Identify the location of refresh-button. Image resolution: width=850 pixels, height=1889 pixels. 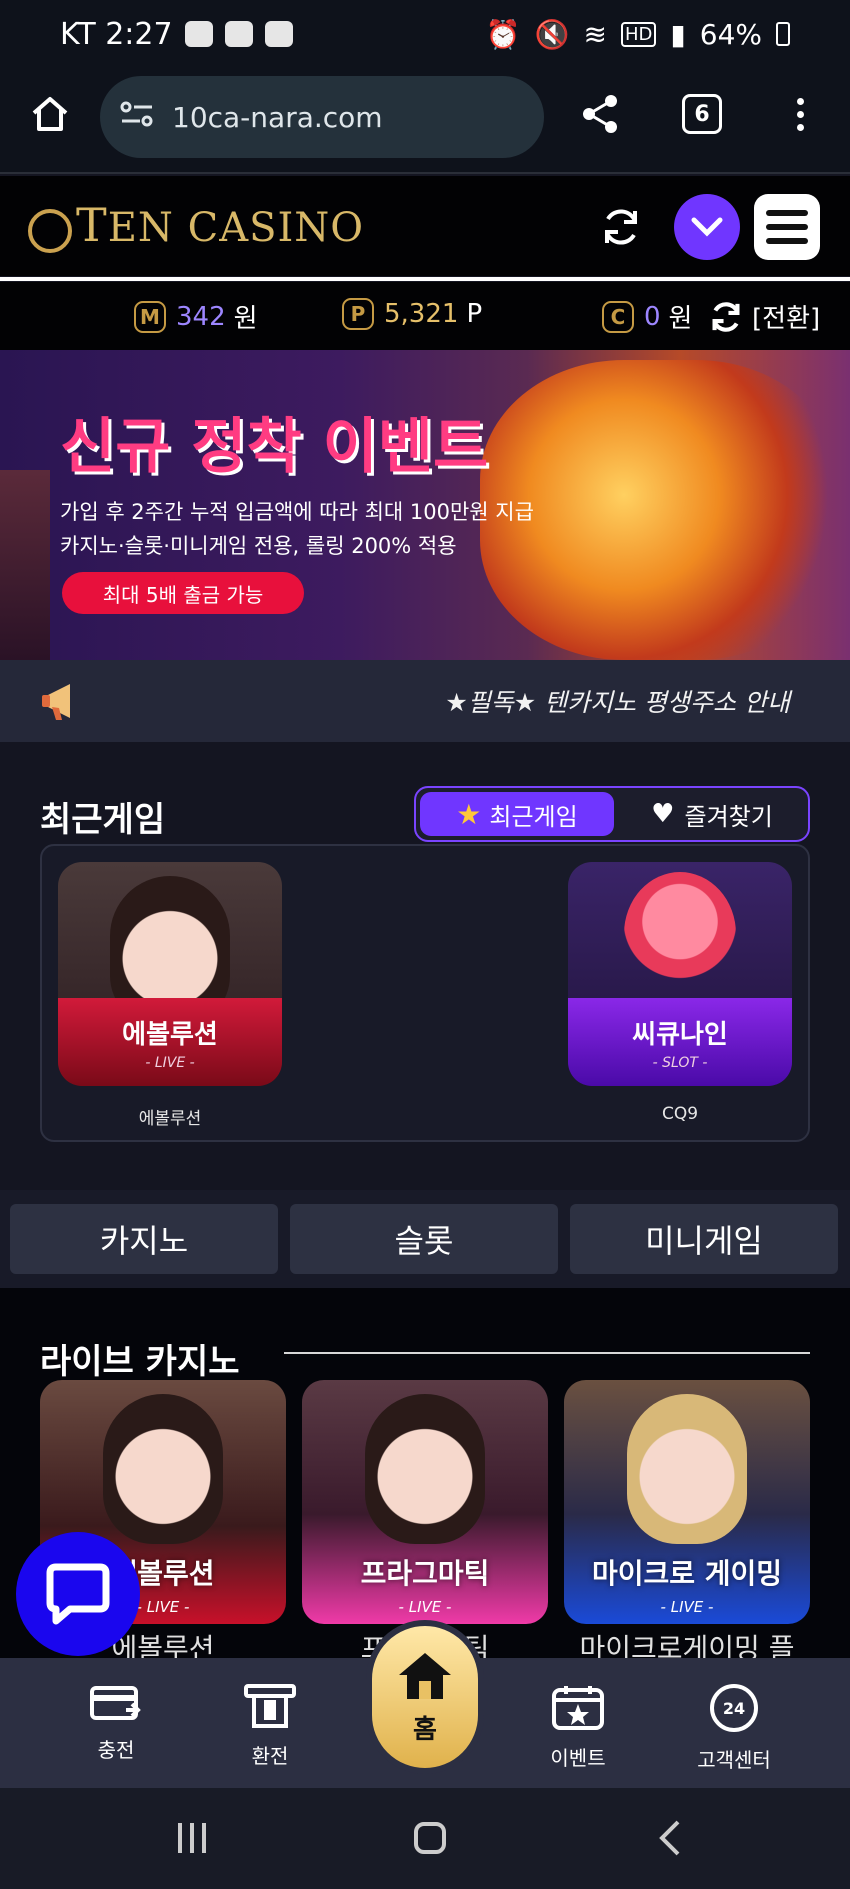
(621, 227).